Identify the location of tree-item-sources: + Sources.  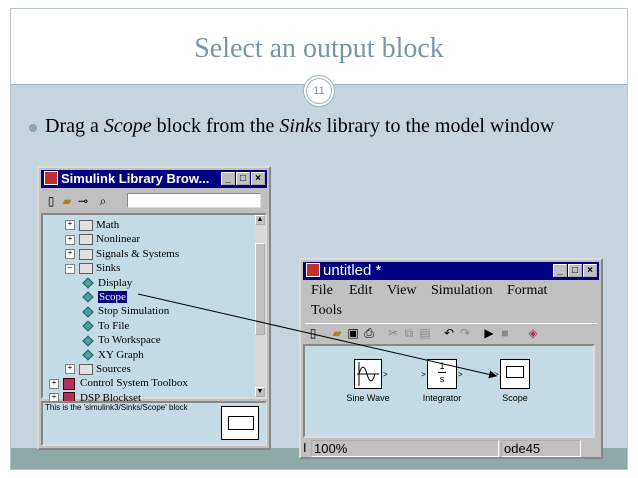
(98, 369).